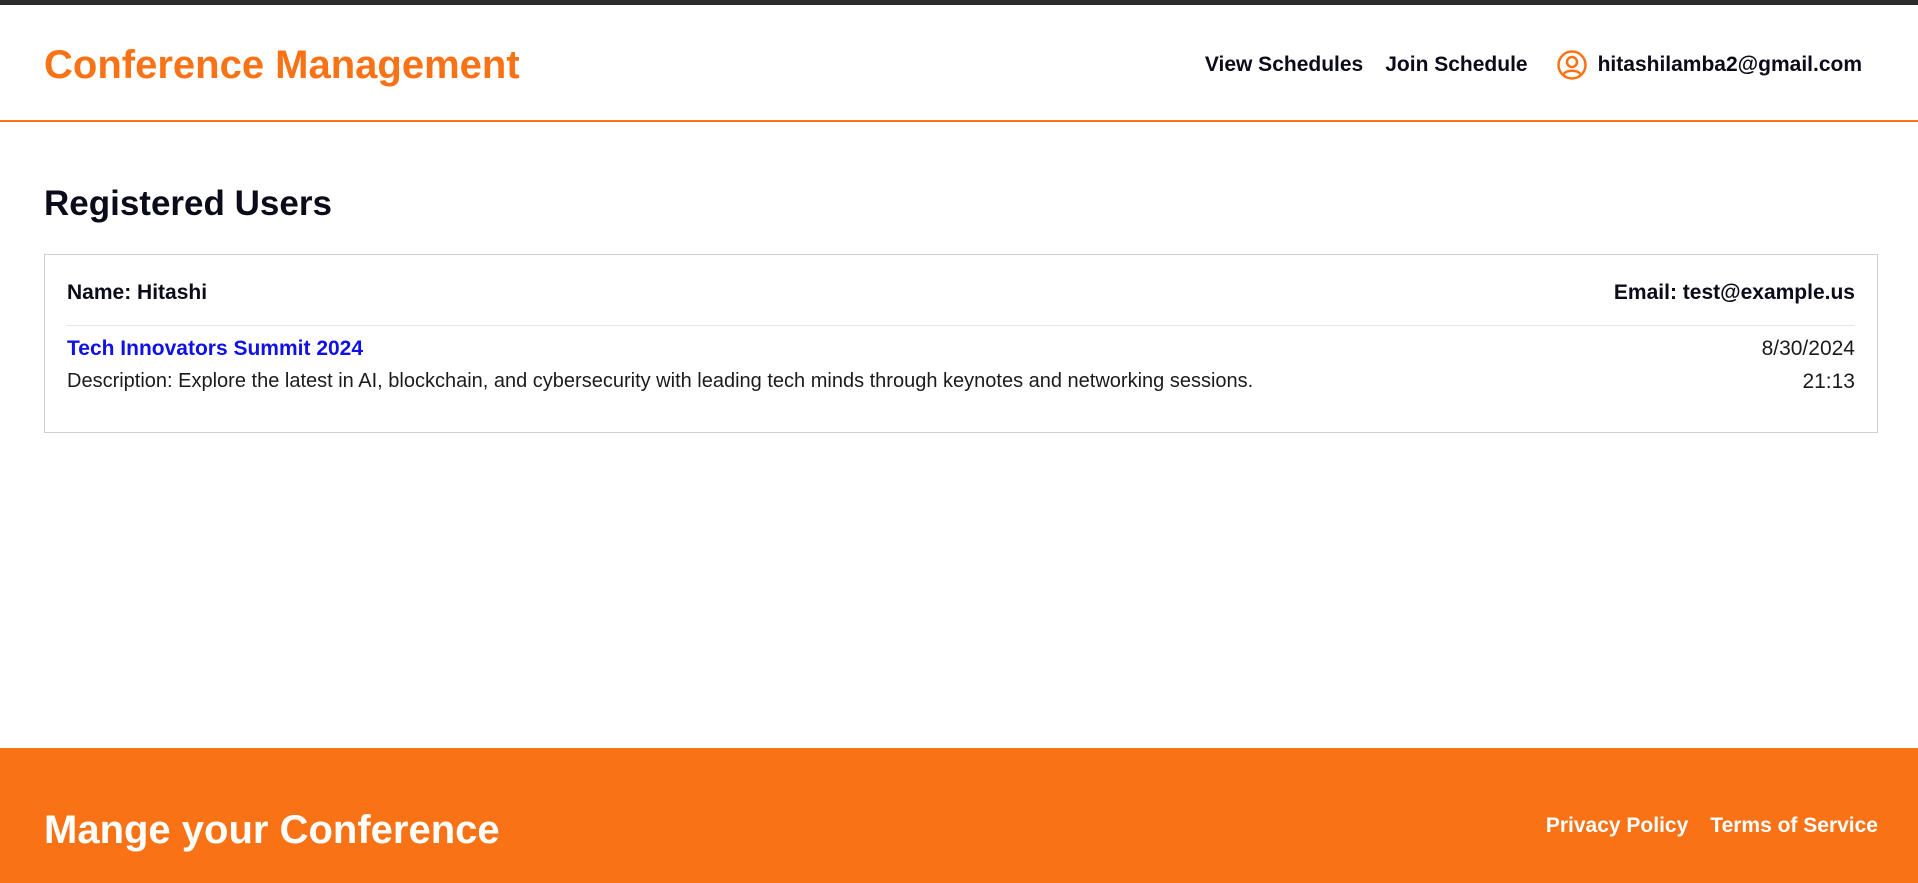 This screenshot has height=883, width=1918. Describe the element at coordinates (1729, 64) in the screenshot. I see `user-email: hitashilamba2@gmail.com` at that location.